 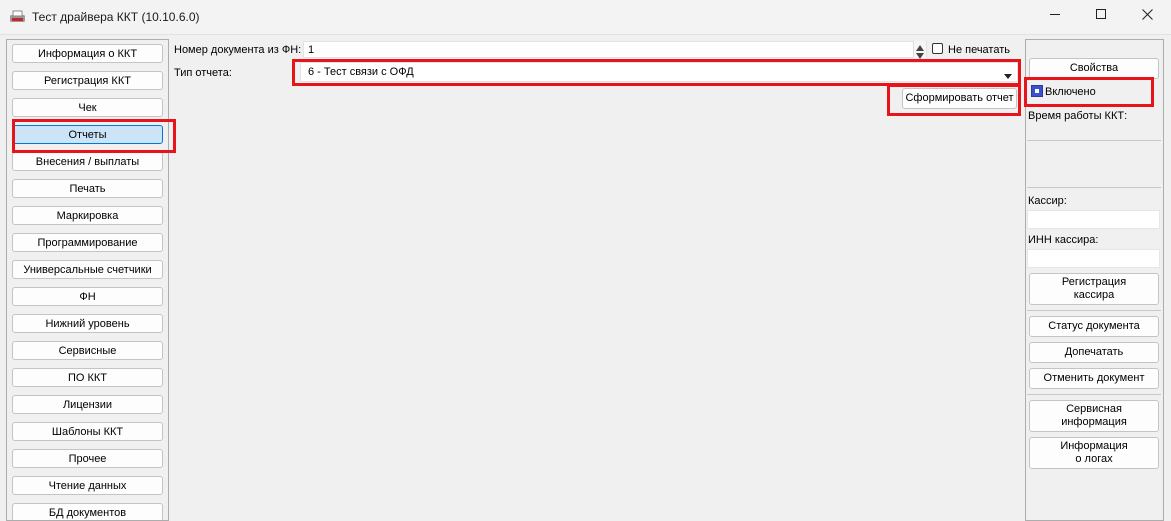 What do you see at coordinates (17, 17) in the screenshot?
I see `printer-icon` at bounding box center [17, 17].